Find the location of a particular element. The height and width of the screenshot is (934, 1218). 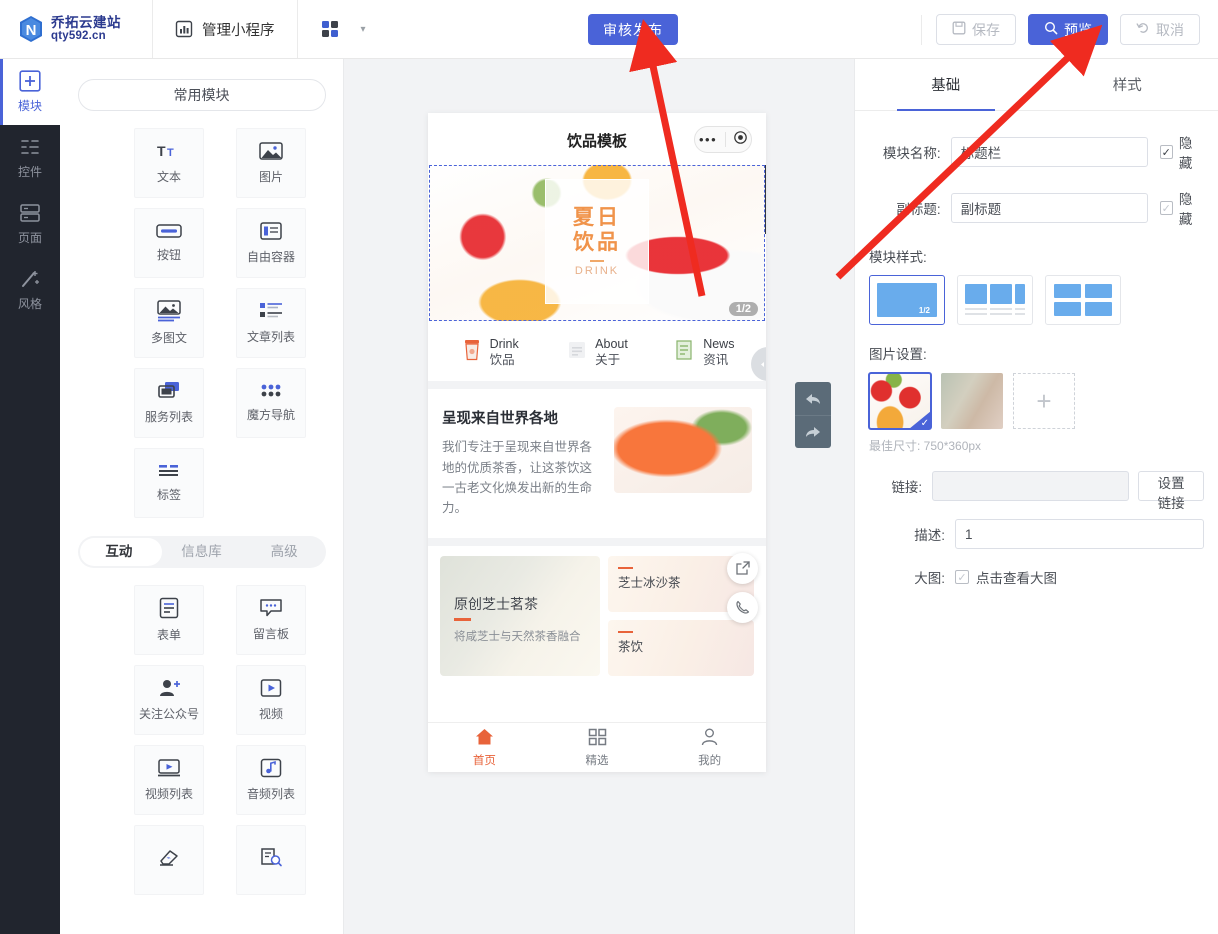

grid-icon is located at coordinates (597, 738).